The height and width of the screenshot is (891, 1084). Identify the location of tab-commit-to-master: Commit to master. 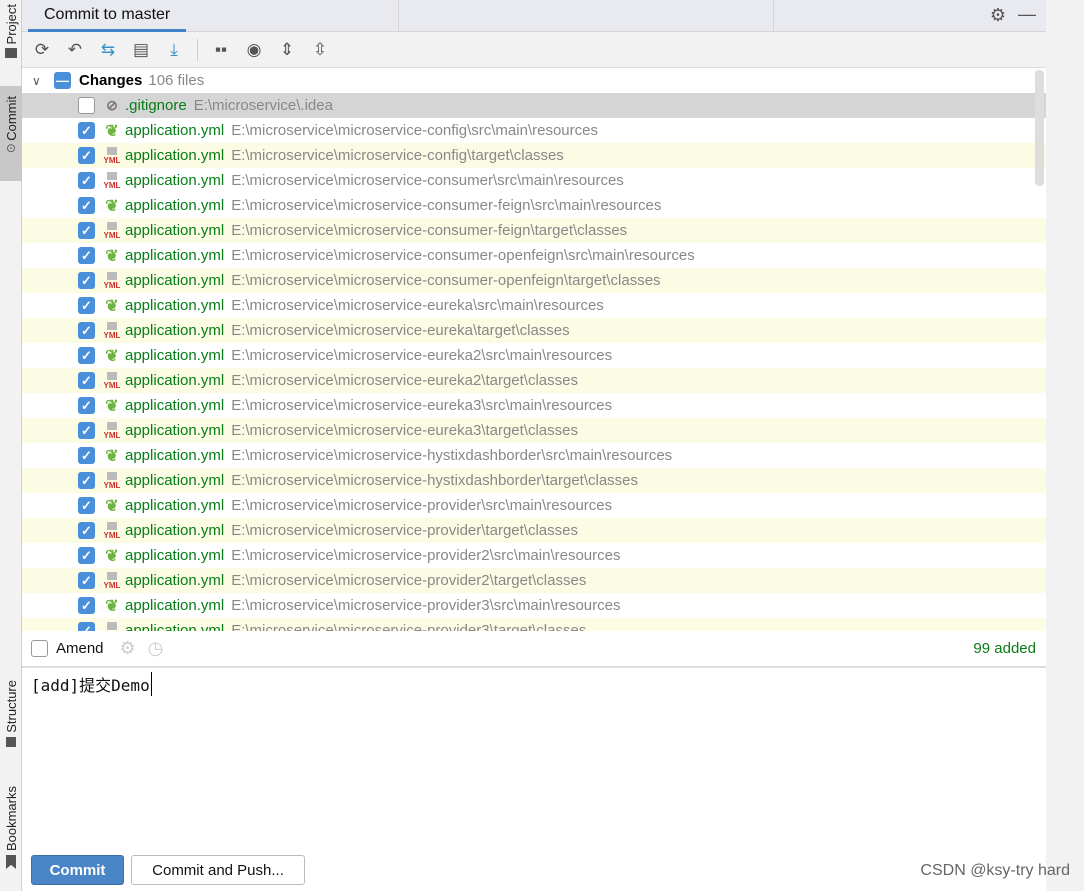
(107, 16).